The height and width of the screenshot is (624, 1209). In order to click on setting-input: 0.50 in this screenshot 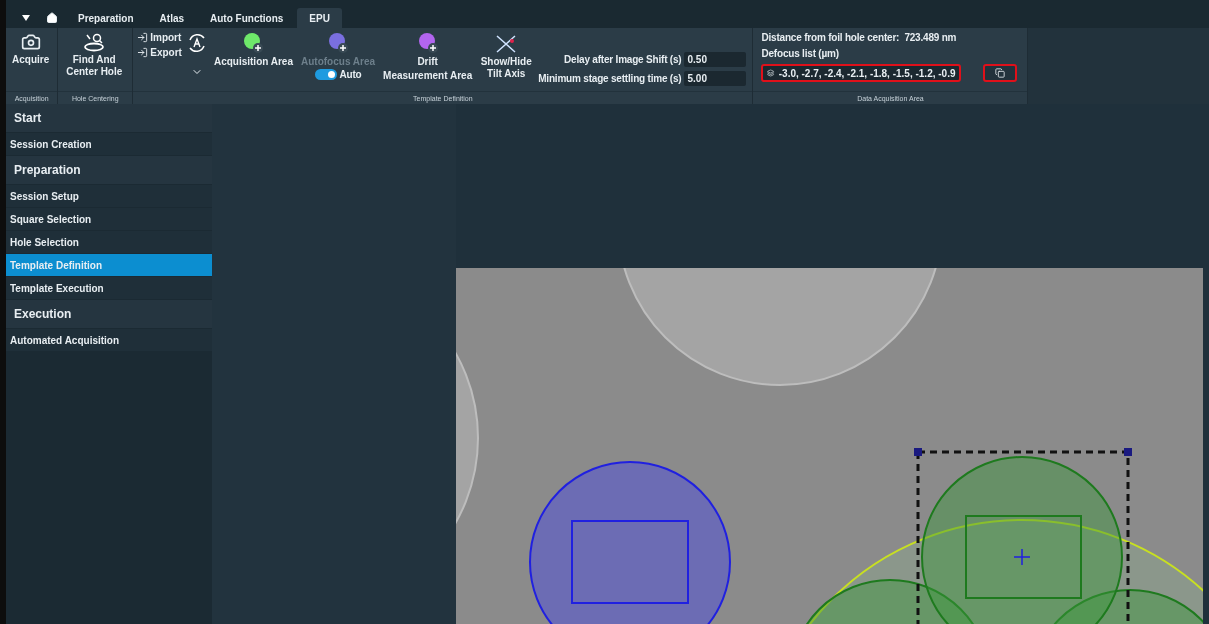, I will do `click(715, 59)`.